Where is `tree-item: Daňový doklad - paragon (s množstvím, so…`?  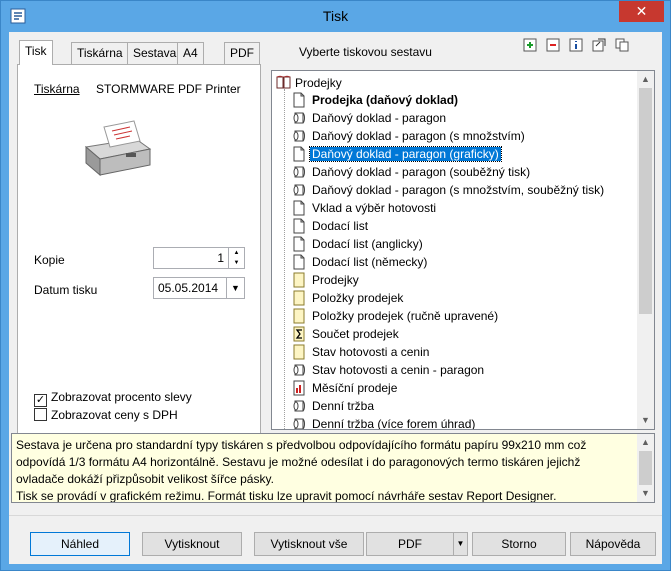
tree-item: Daňový doklad - paragon (s množstvím, so… is located at coordinates (449, 190).